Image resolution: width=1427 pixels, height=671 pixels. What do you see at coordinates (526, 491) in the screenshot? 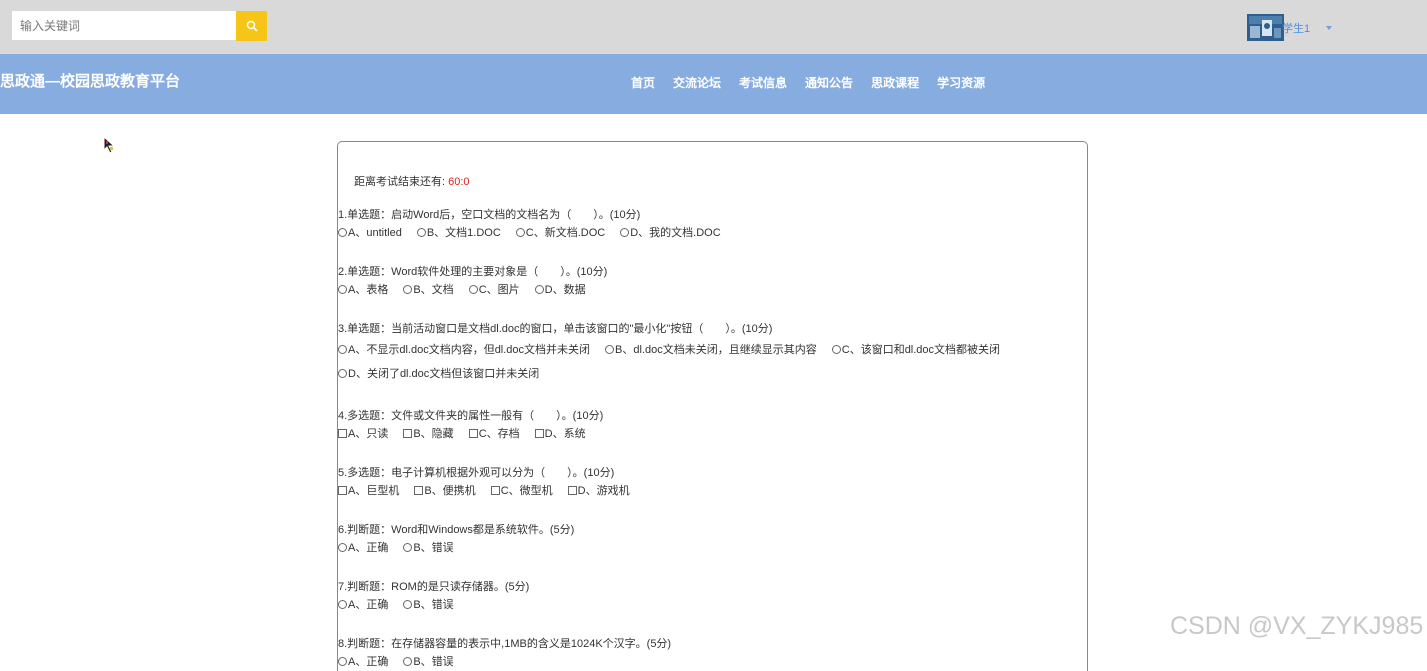
I see `option-label: C、微型机` at bounding box center [526, 491].